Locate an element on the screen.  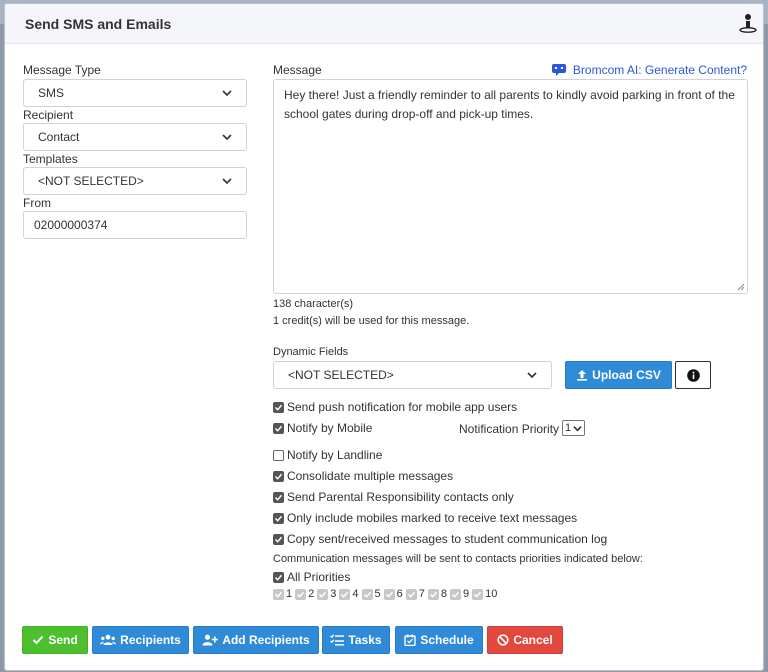
all-priorities-option: All Priorities is located at coordinates (311, 577).